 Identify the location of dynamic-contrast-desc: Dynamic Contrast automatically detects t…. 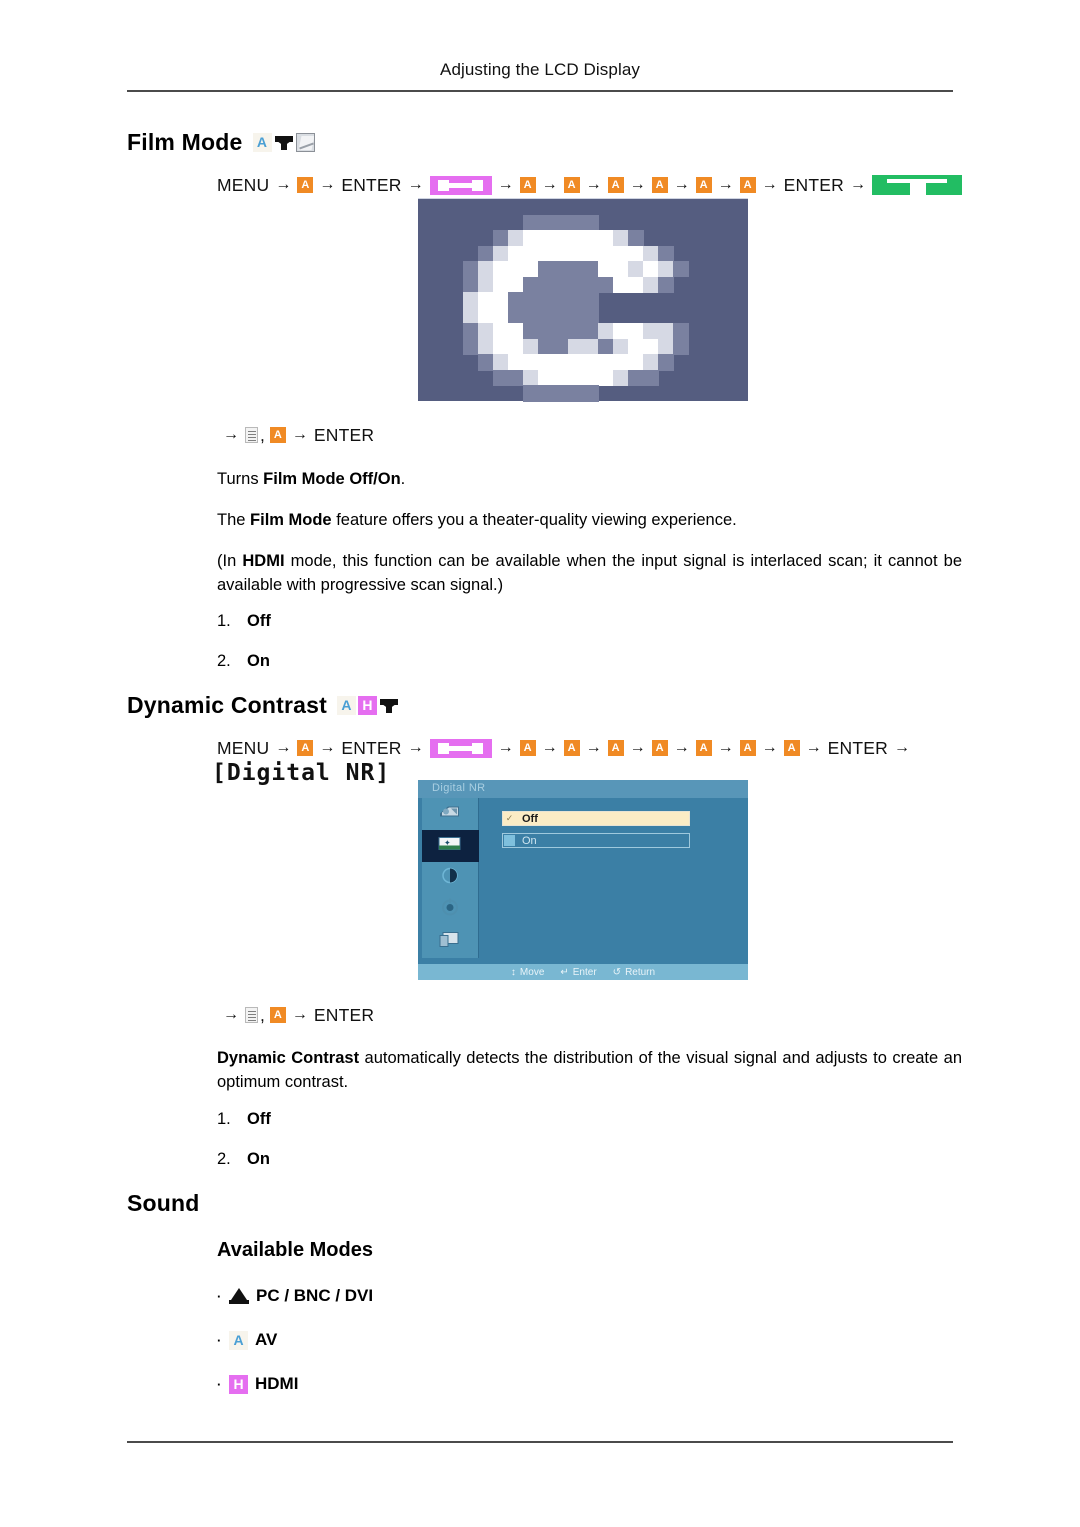
(589, 1070).